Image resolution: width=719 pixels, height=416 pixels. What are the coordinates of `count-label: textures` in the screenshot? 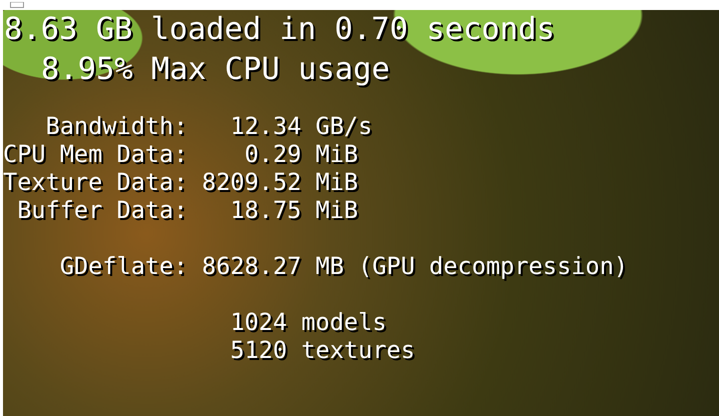 It's located at (358, 350).